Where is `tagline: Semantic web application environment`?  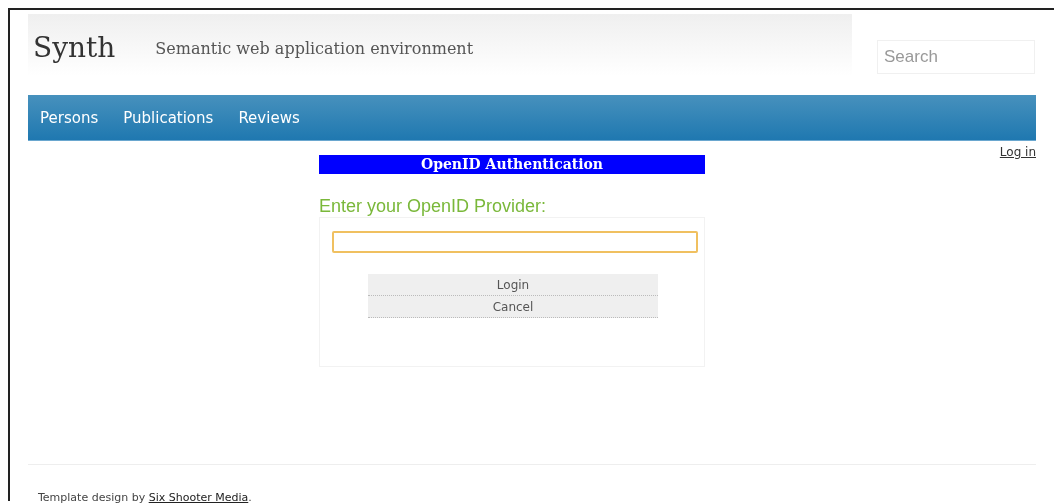 tagline: Semantic web application environment is located at coordinates (314, 49).